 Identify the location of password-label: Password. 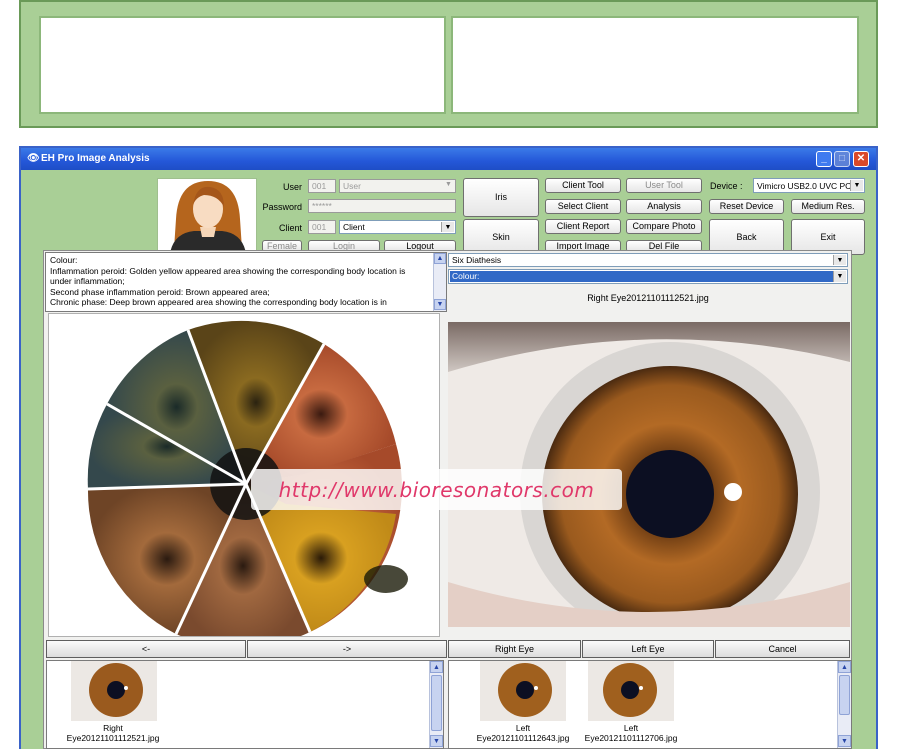
(282, 206).